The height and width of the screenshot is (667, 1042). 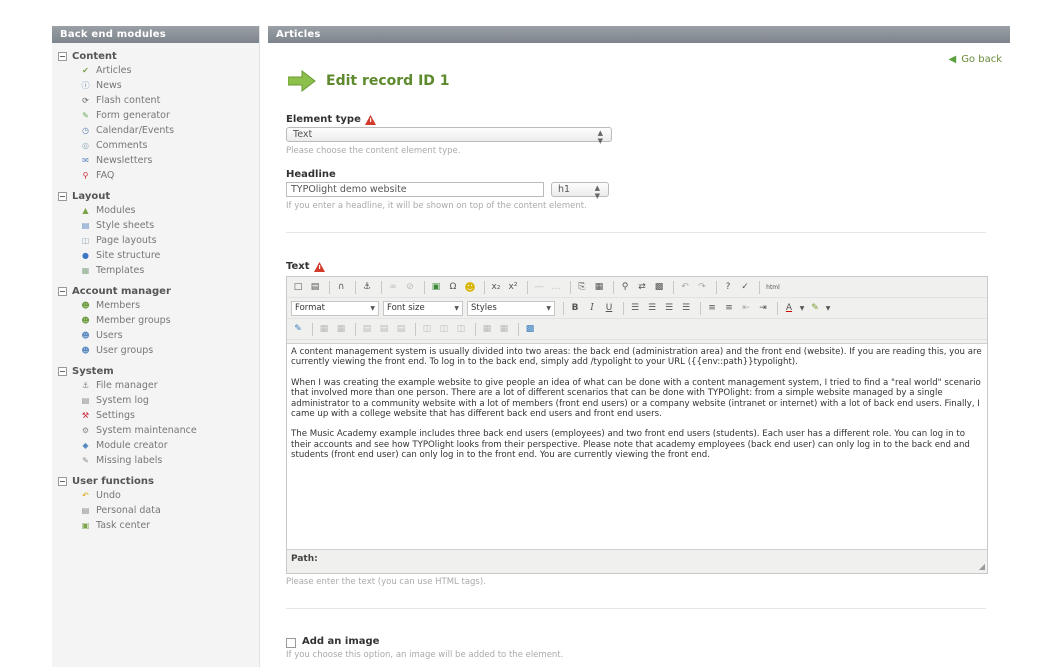 I want to click on resize-grip-icon: ◢, so click(x=982, y=566).